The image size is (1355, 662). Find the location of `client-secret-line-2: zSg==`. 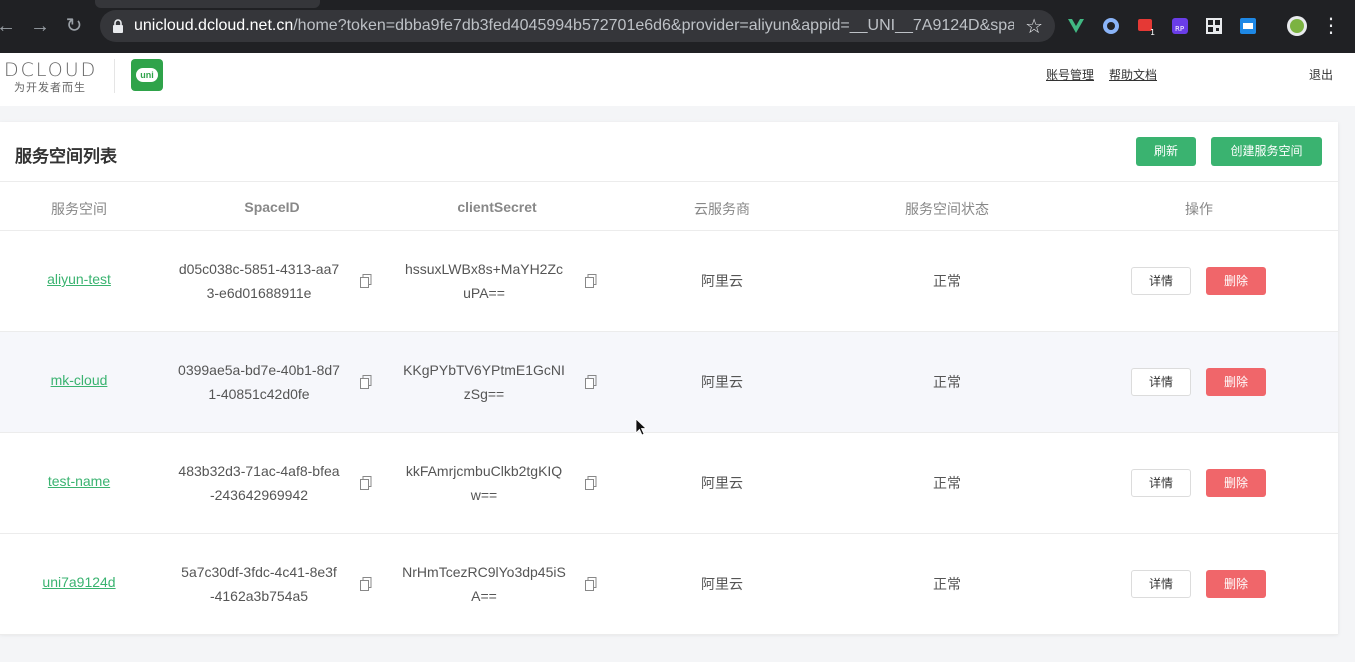

client-secret-line-2: zSg== is located at coordinates (484, 394).